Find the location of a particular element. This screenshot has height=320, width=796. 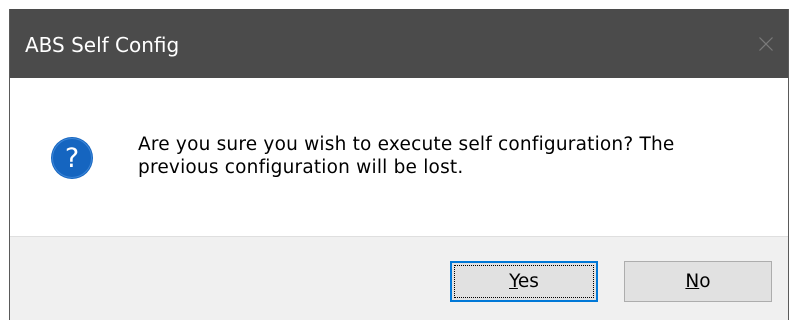

window-title: ABS Self Config is located at coordinates (102, 45).